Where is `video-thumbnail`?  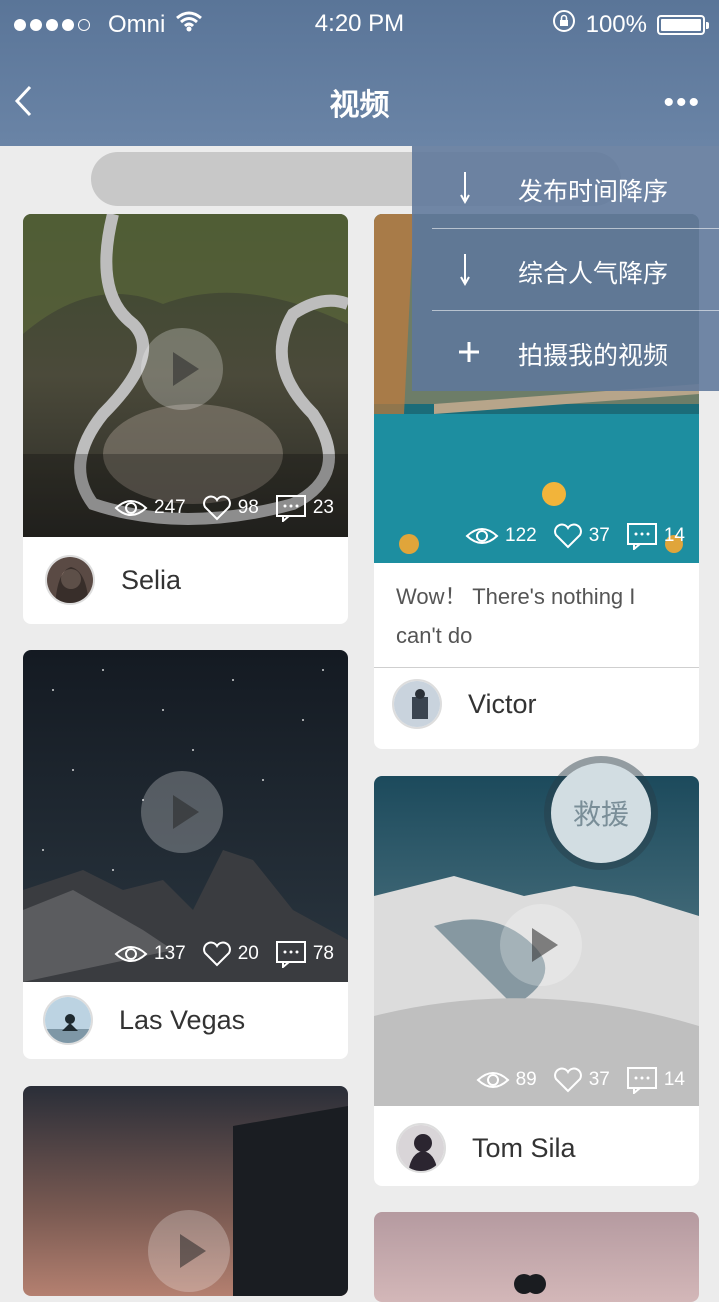
video-thumbnail is located at coordinates (536, 1257).